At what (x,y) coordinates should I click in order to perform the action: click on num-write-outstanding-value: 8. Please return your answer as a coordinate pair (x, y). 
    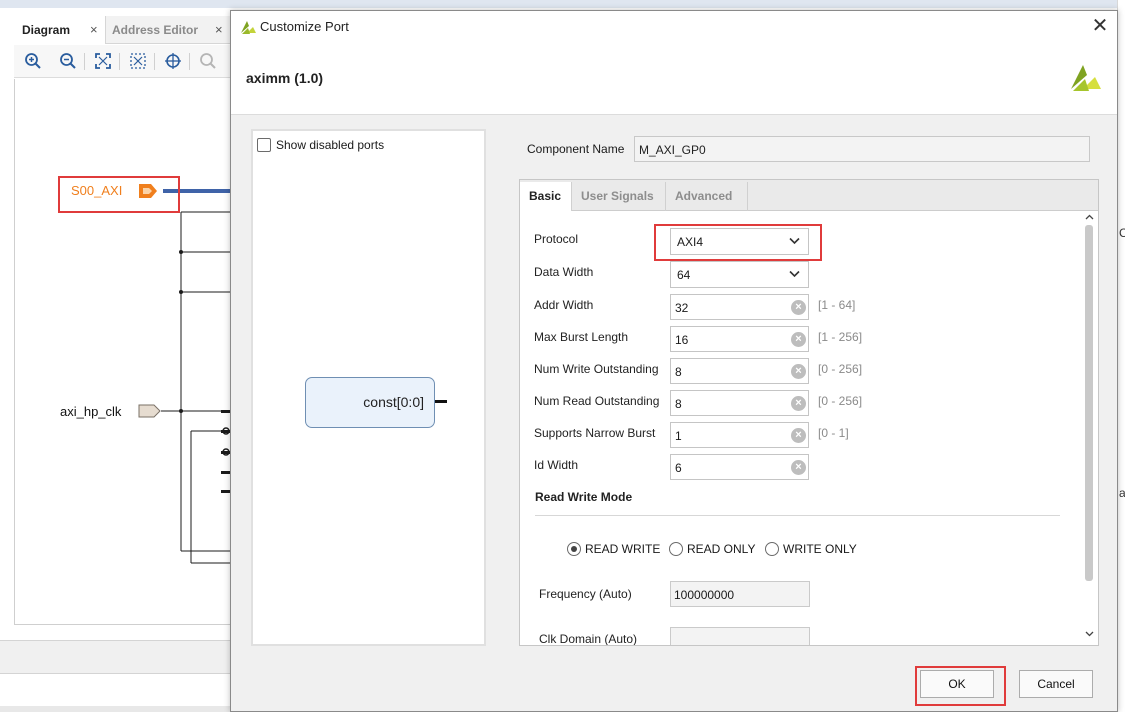
    Looking at the image, I should click on (678, 372).